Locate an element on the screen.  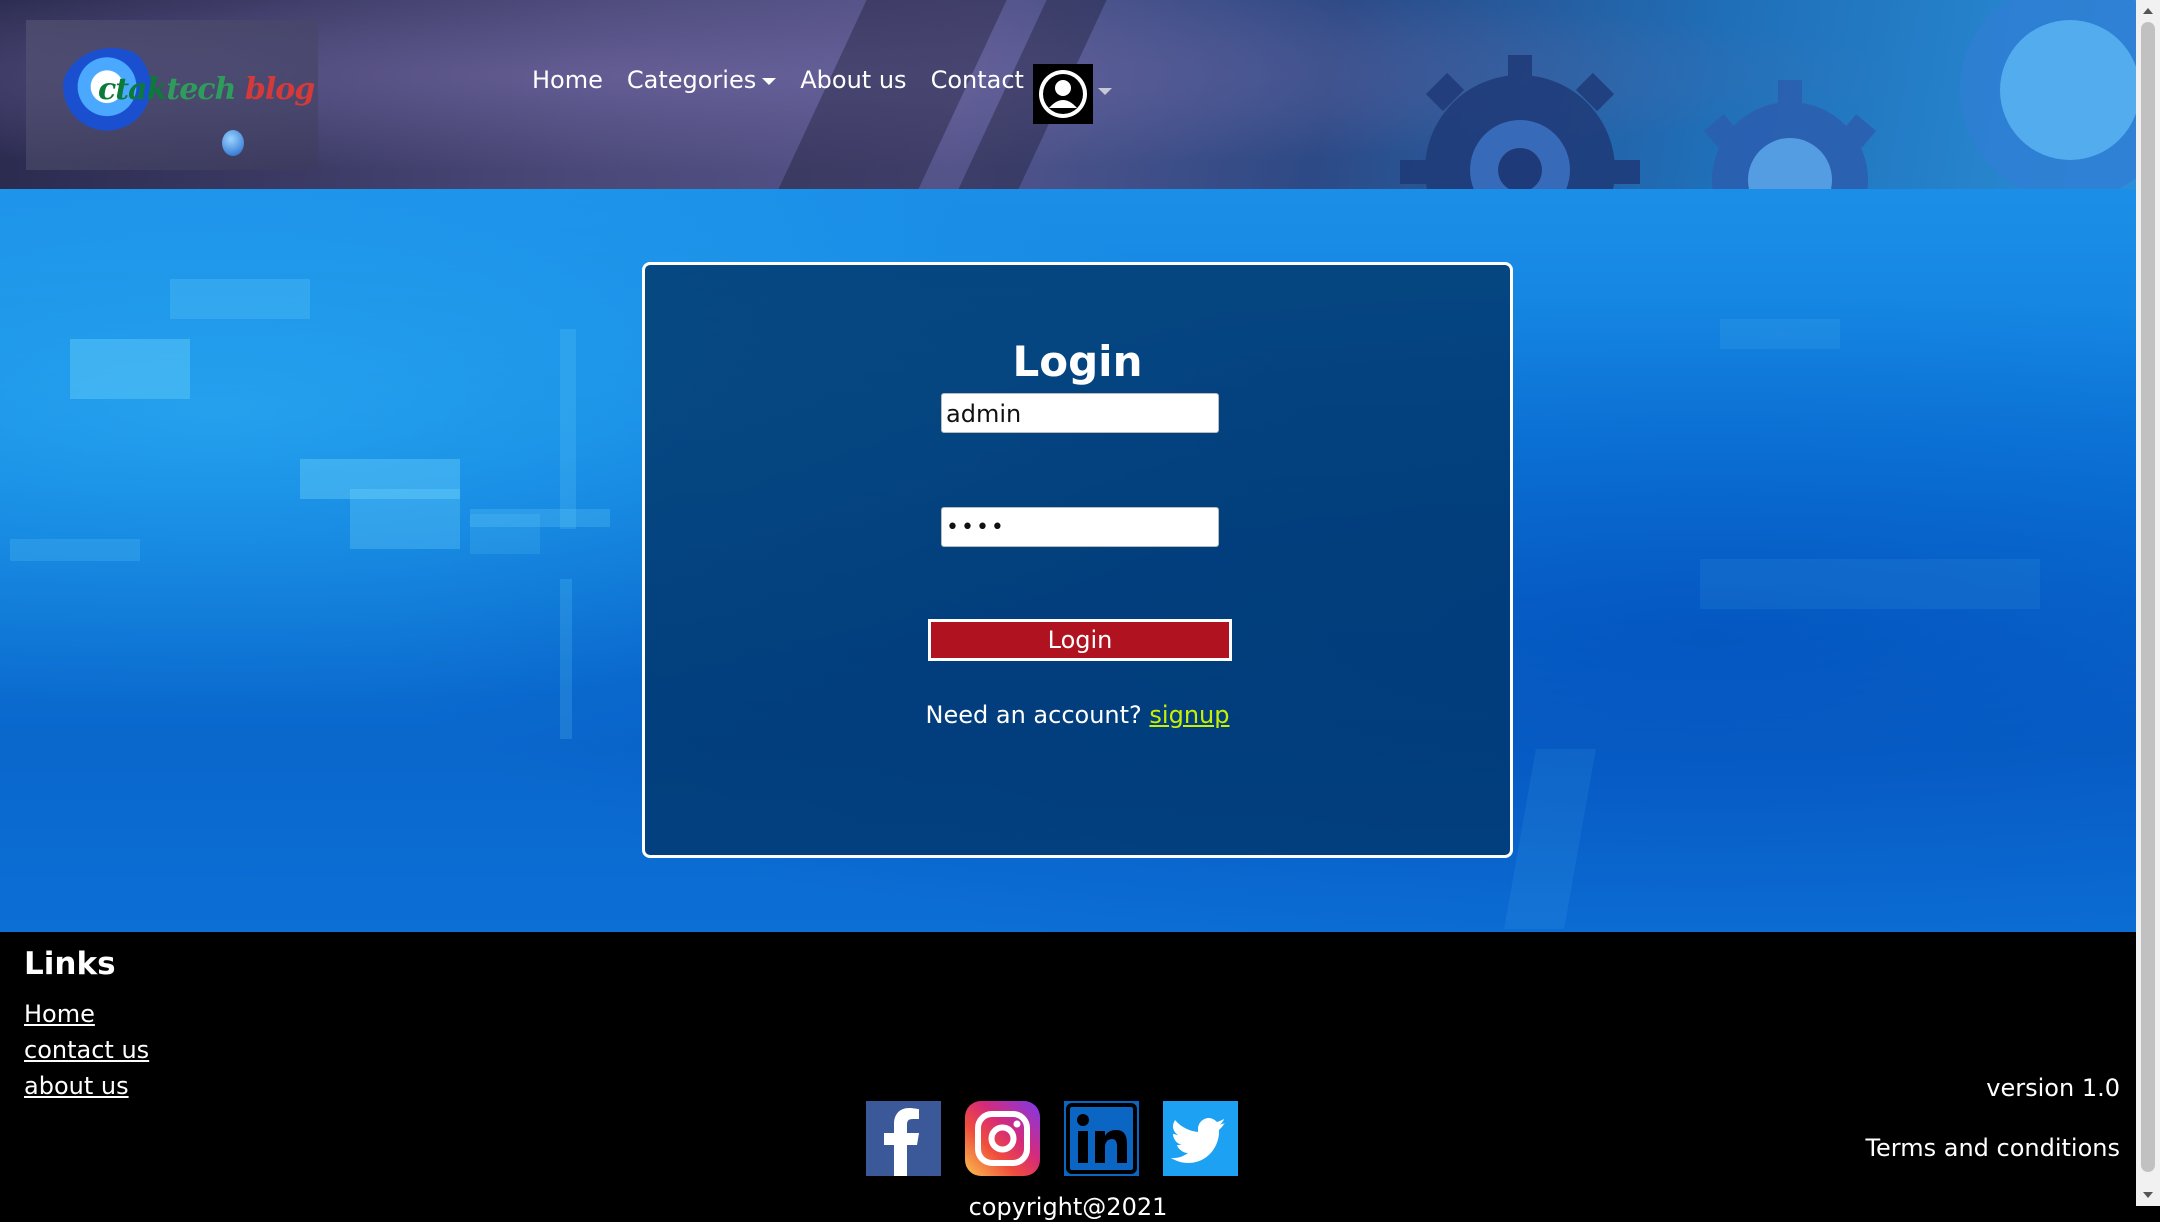
nav-categories-label: Categories is located at coordinates (691, 80).